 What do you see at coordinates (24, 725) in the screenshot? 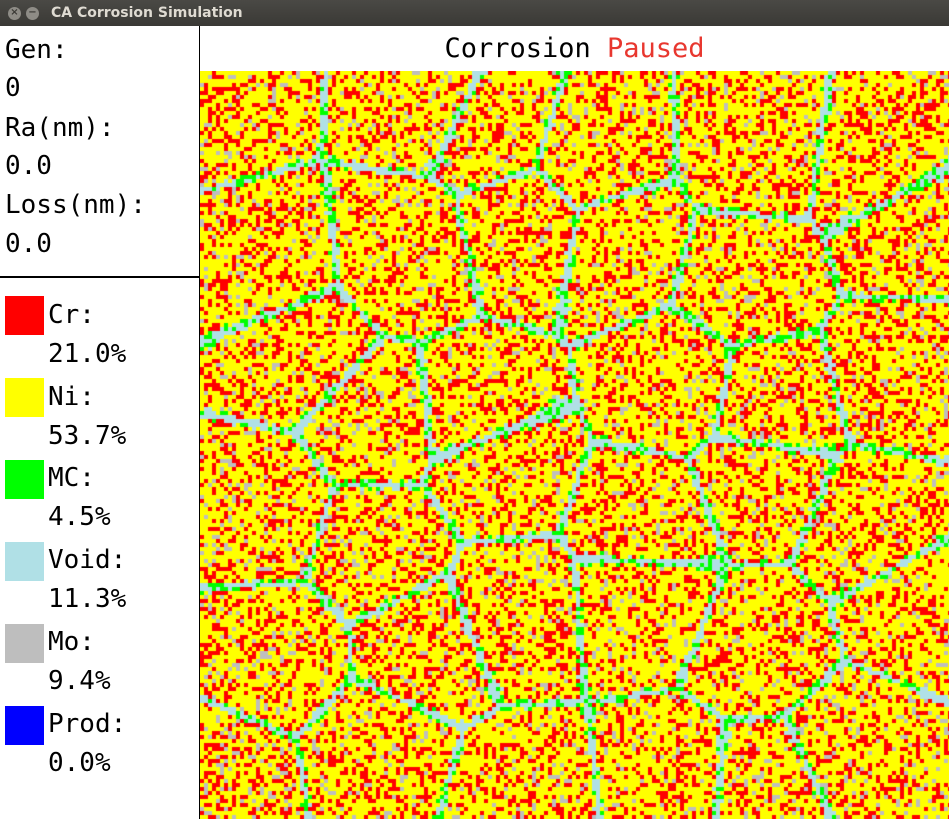
I see `legend-swatch-prod` at bounding box center [24, 725].